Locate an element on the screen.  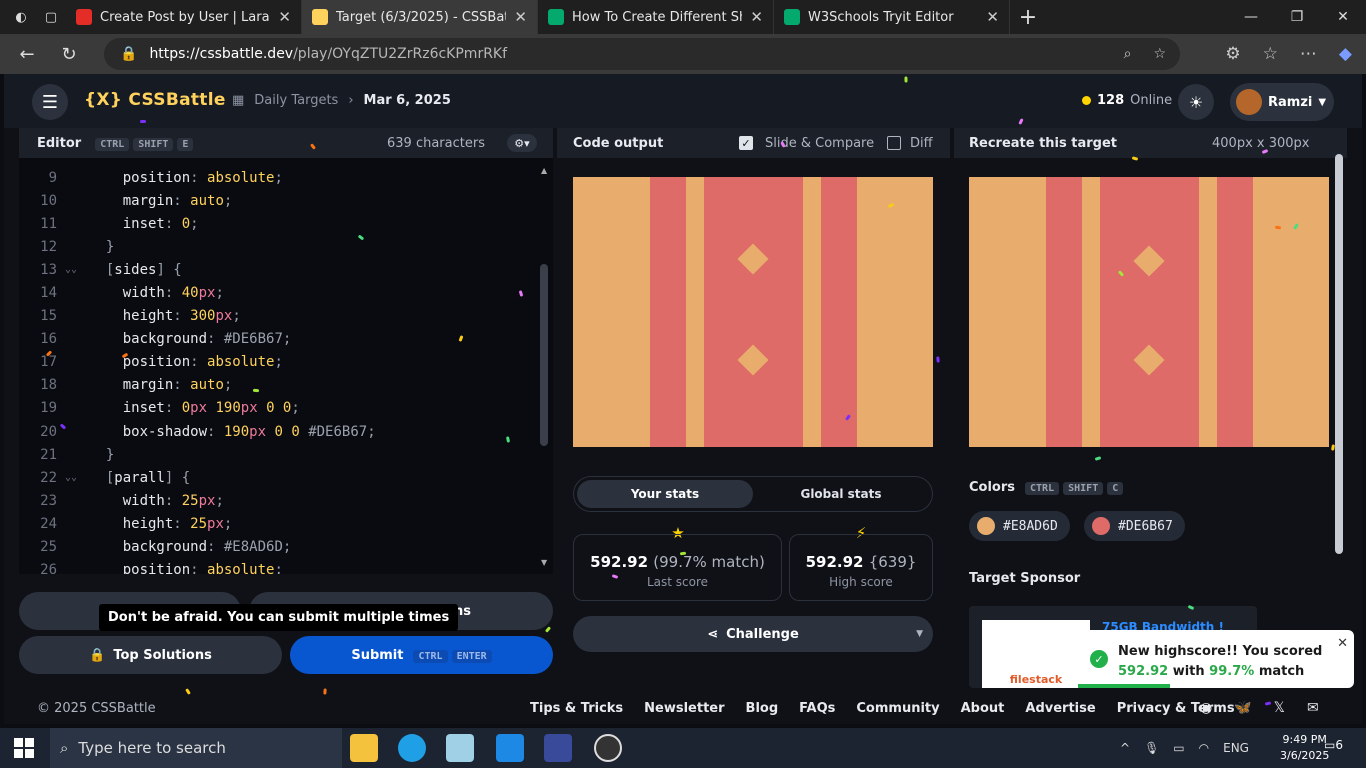
code-line: 10 margin: auto; is located at coordinates (286, 200).